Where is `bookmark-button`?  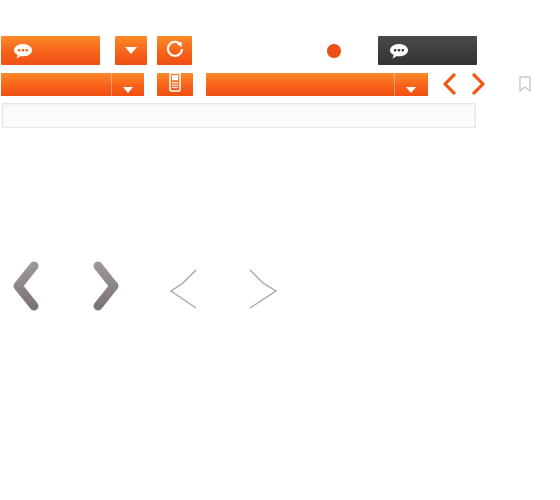 bookmark-button is located at coordinates (525, 84).